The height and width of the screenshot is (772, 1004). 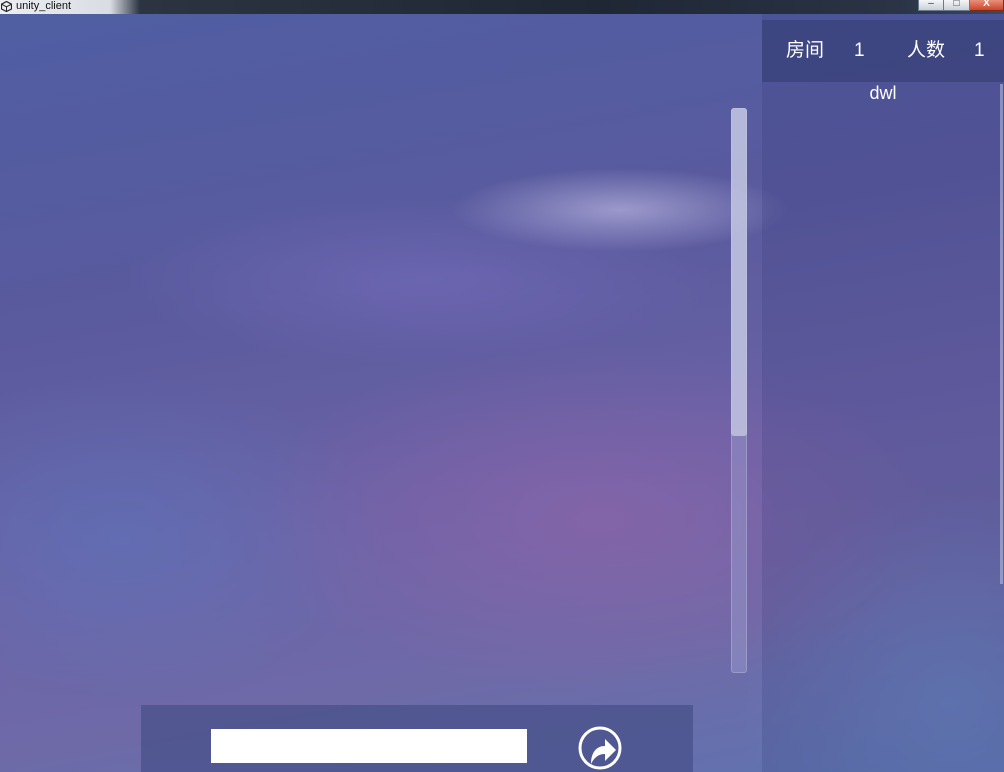 I want to click on chat-scrollbar-thumb, so click(x=739, y=272).